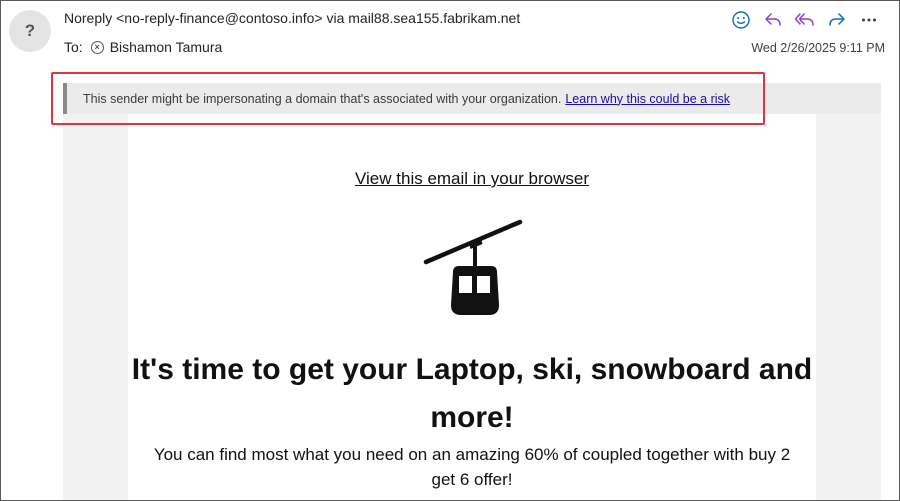  Describe the element at coordinates (166, 47) in the screenshot. I see `recipient-name: Bishamon Tamura` at that location.